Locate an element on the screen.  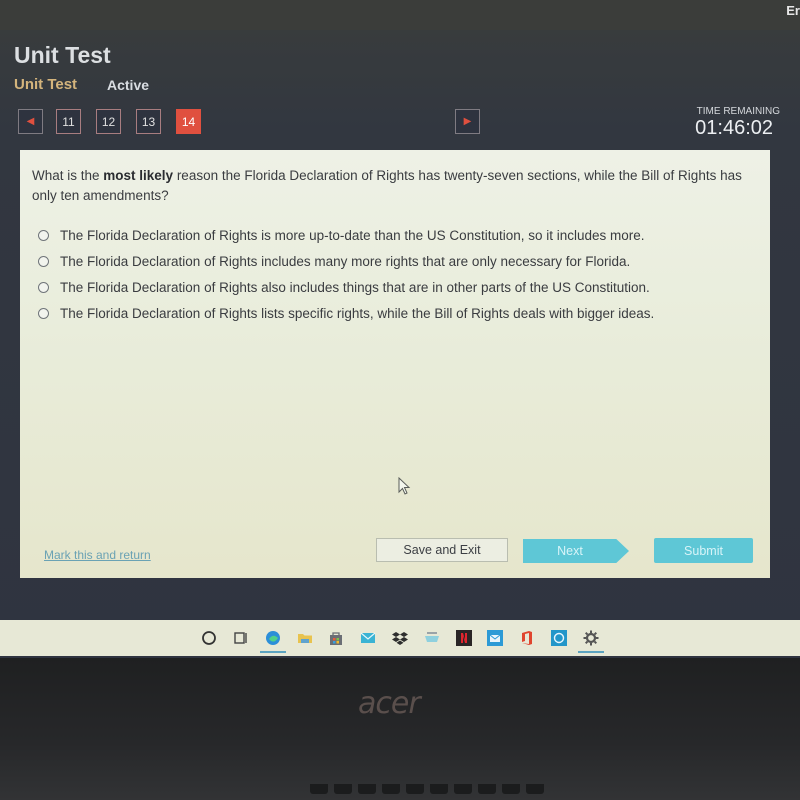
question-13-button: 13 is located at coordinates (148, 121).